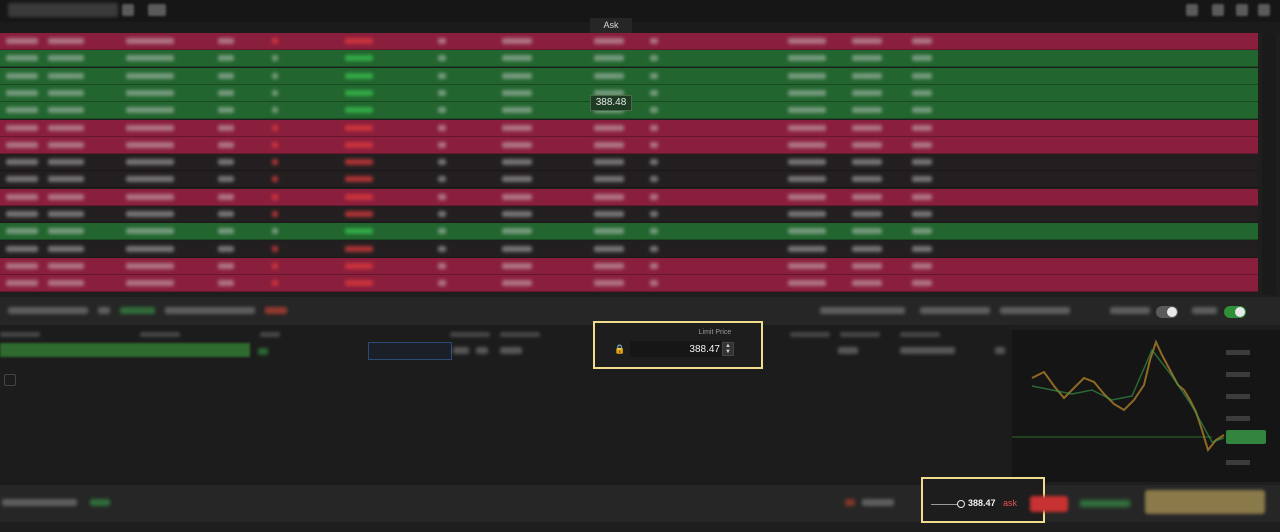 The image size is (1280, 532). What do you see at coordinates (125, 350) in the screenshot?
I see `quantity-field` at bounding box center [125, 350].